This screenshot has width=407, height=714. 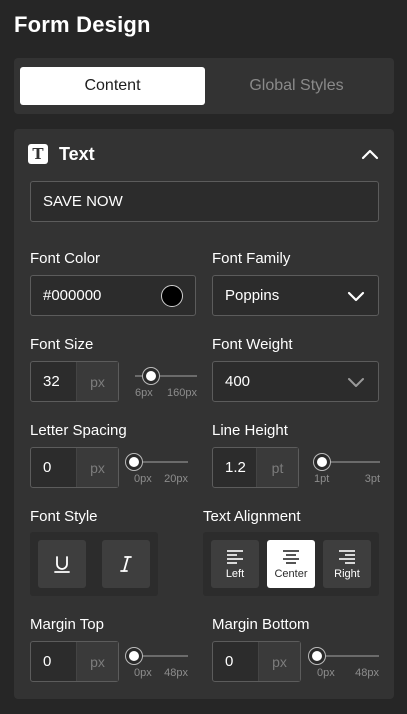 What do you see at coordinates (229, 661) in the screenshot?
I see `margin-bottom-value: 0` at bounding box center [229, 661].